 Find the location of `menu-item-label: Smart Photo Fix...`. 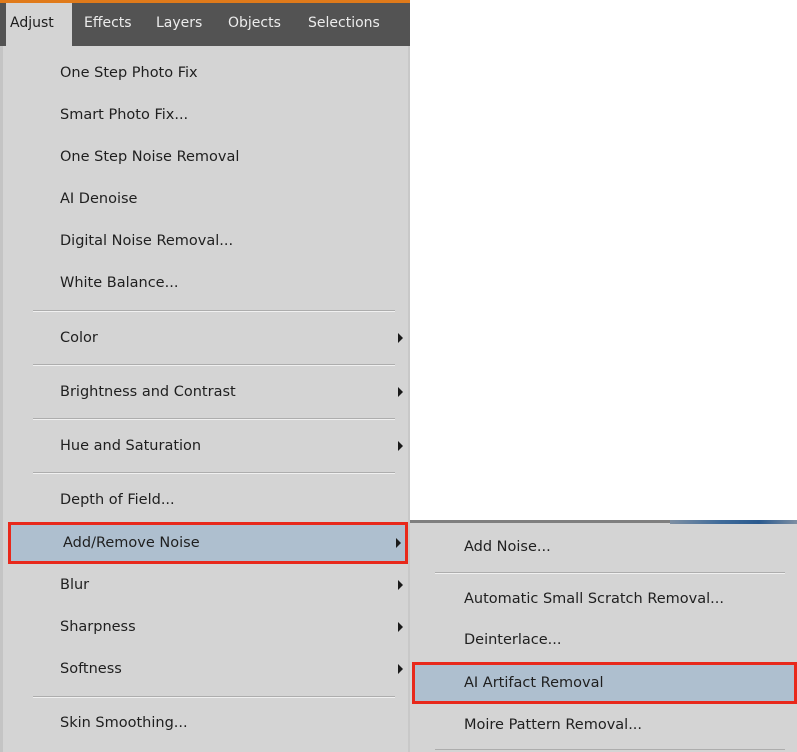

menu-item-label: Smart Photo Fix... is located at coordinates (124, 115).